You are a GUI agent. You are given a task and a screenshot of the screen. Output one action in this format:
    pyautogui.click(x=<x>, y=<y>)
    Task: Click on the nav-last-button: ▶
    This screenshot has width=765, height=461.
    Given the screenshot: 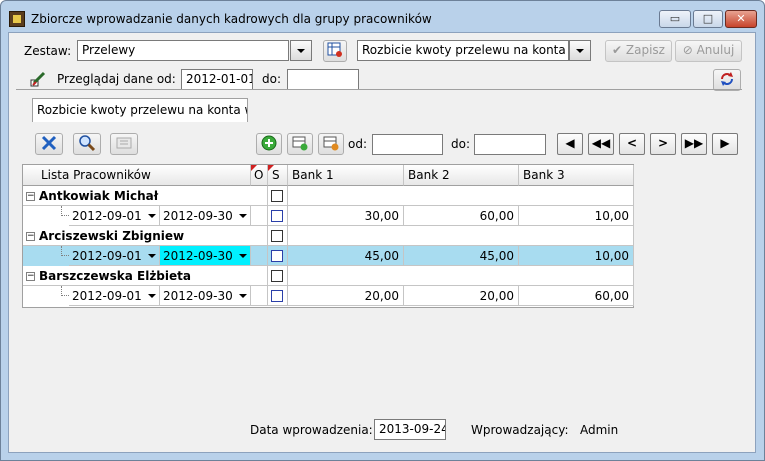 What is the action you would take?
    pyautogui.click(x=725, y=144)
    